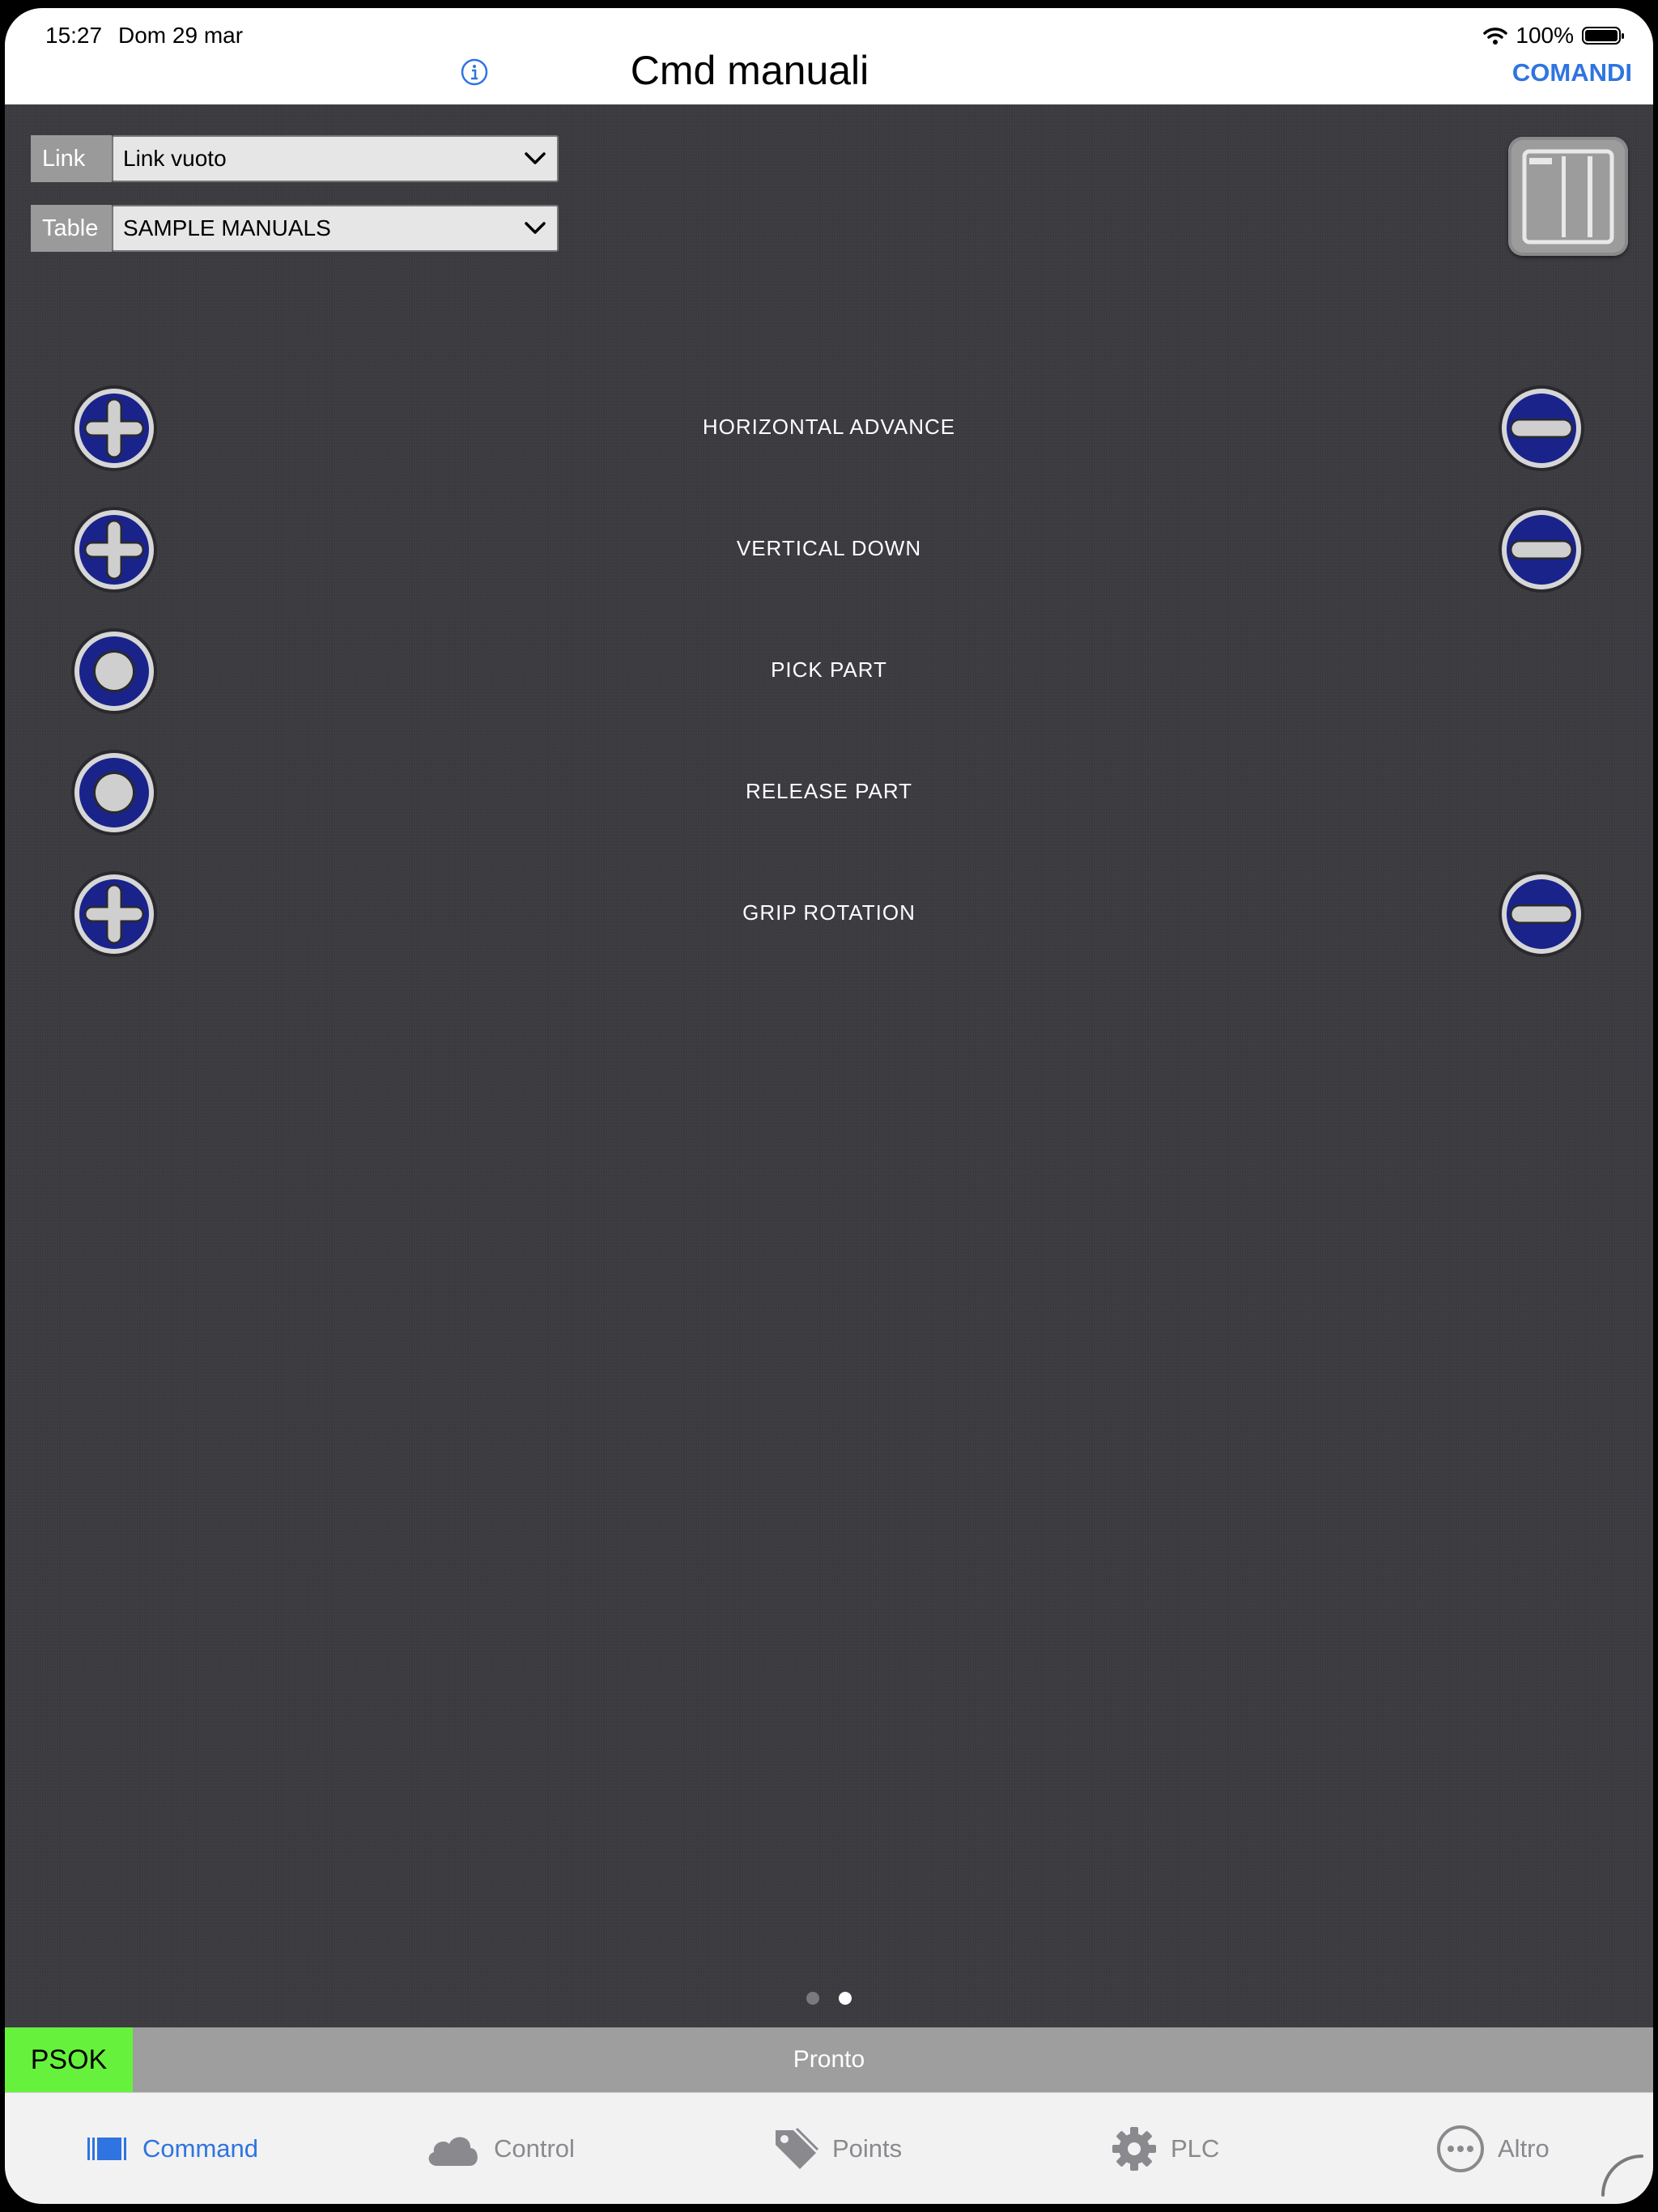 This screenshot has width=1658, height=2212. Describe the element at coordinates (335, 229) in the screenshot. I see `table-select: SAMPLE MANUALS` at that location.